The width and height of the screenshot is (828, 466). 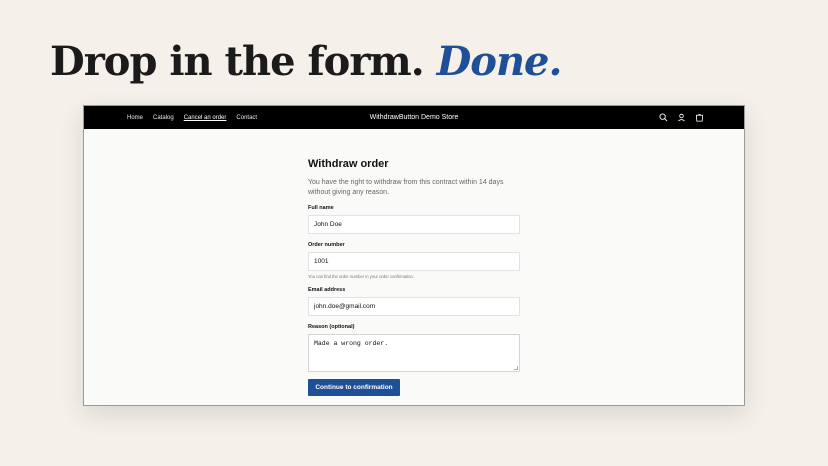 I want to click on reason-label: Reason (optional), so click(x=331, y=327).